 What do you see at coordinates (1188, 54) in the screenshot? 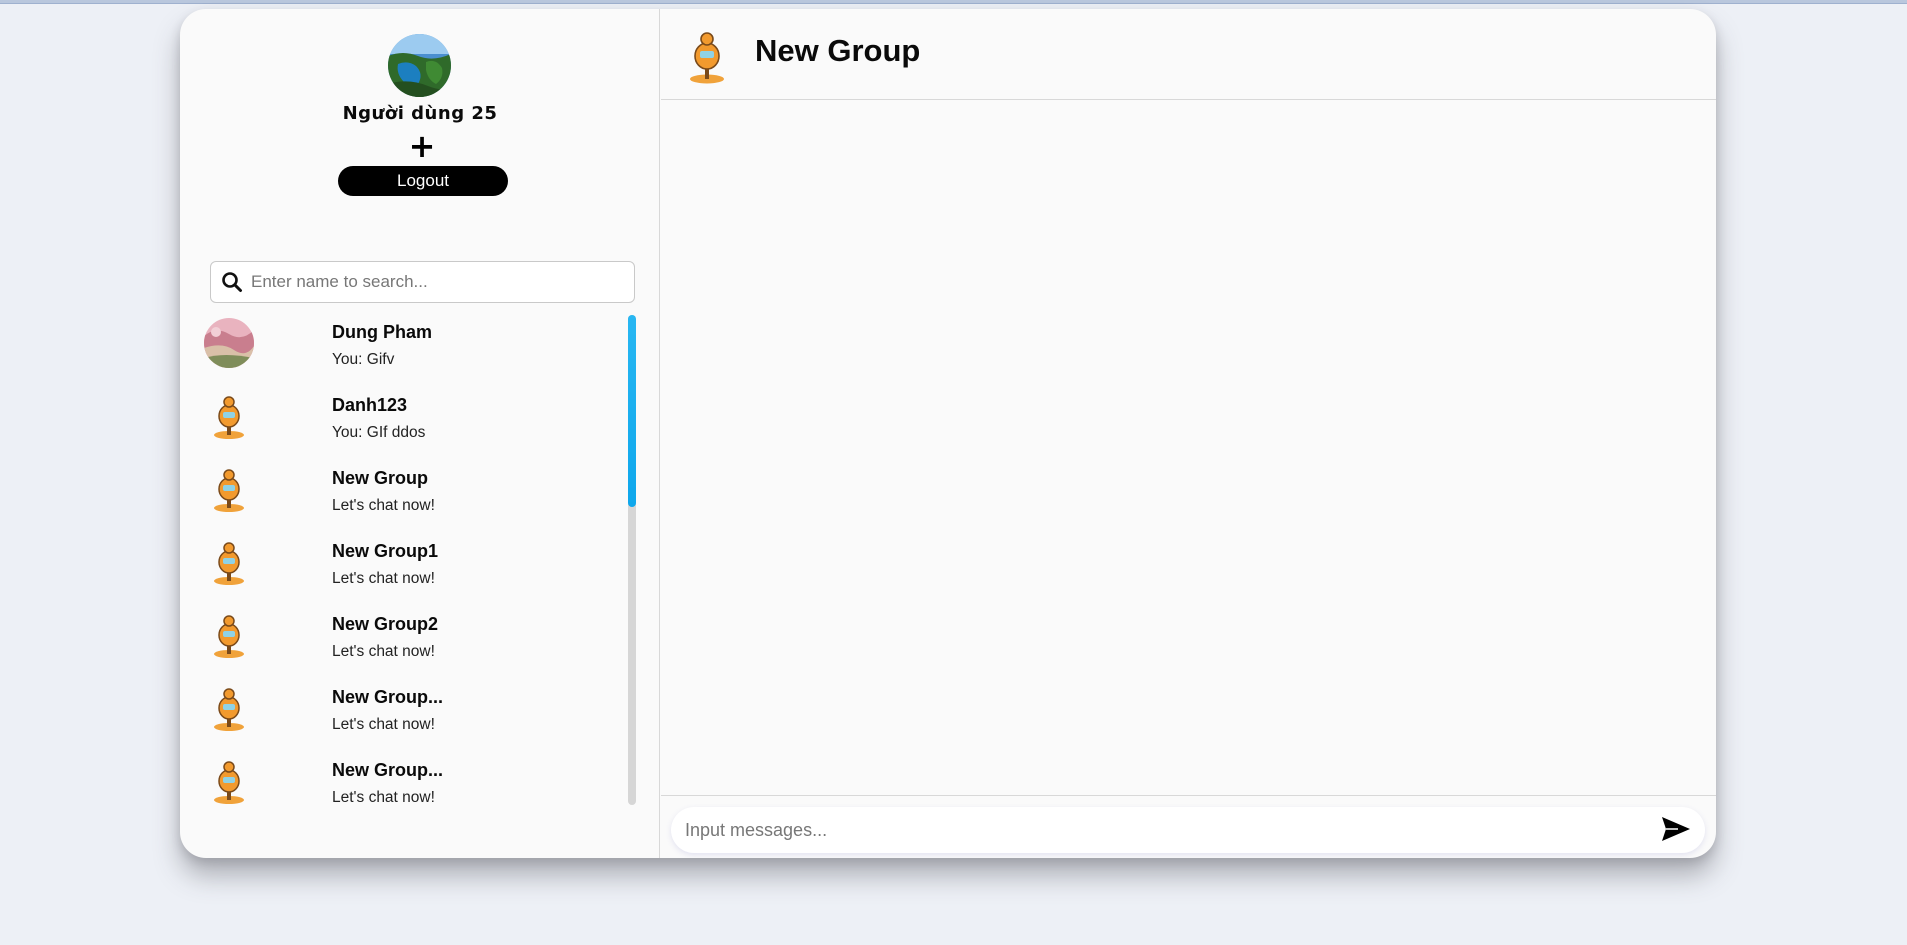
I see `chat-header: New Group` at bounding box center [1188, 54].